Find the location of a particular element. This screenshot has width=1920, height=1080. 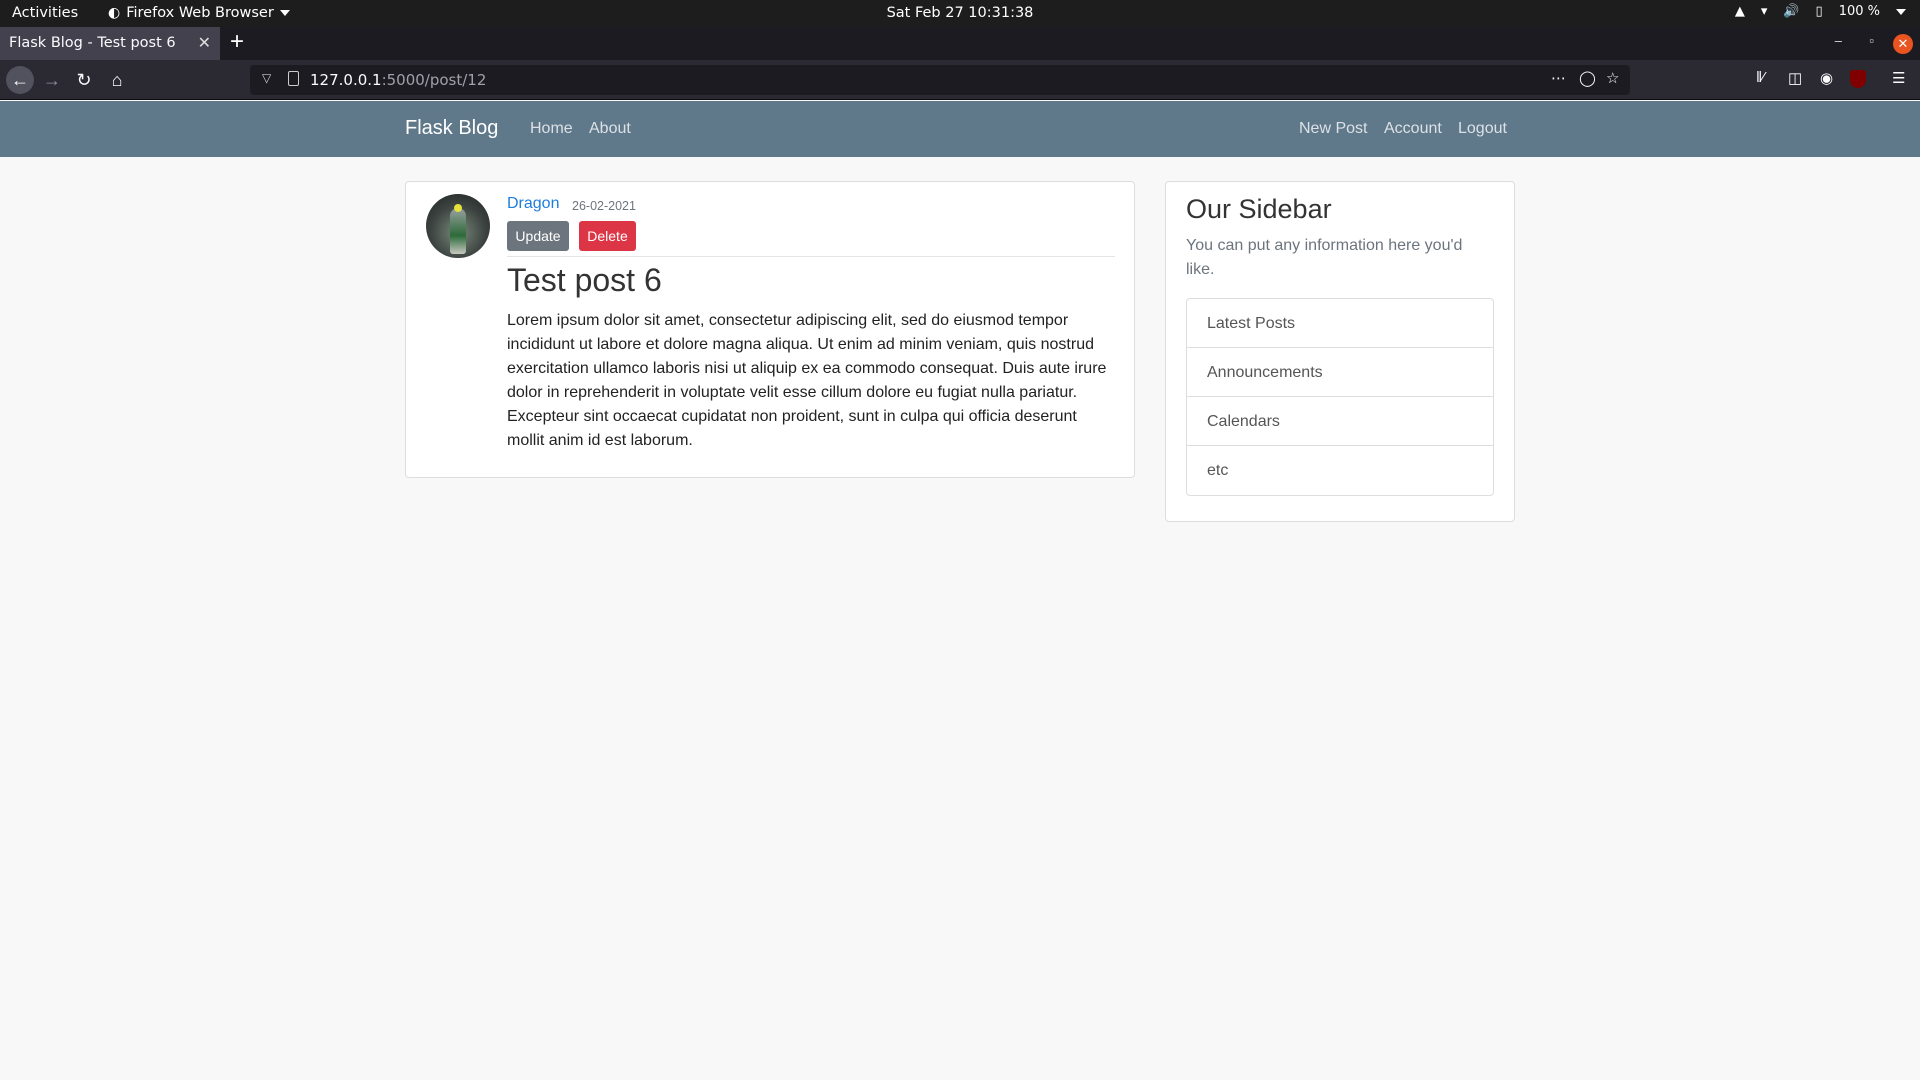

site-brand: Flask Blog is located at coordinates (451, 128).